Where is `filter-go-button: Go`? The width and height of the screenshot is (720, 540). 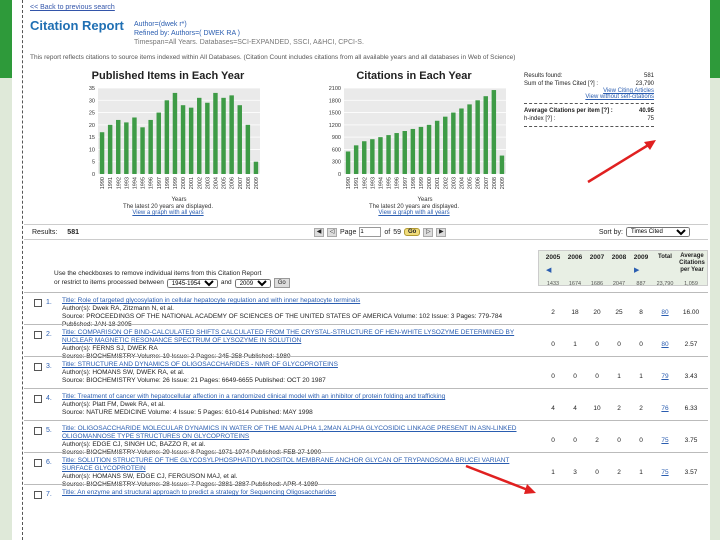
filter-go-button: Go is located at coordinates (281, 283).